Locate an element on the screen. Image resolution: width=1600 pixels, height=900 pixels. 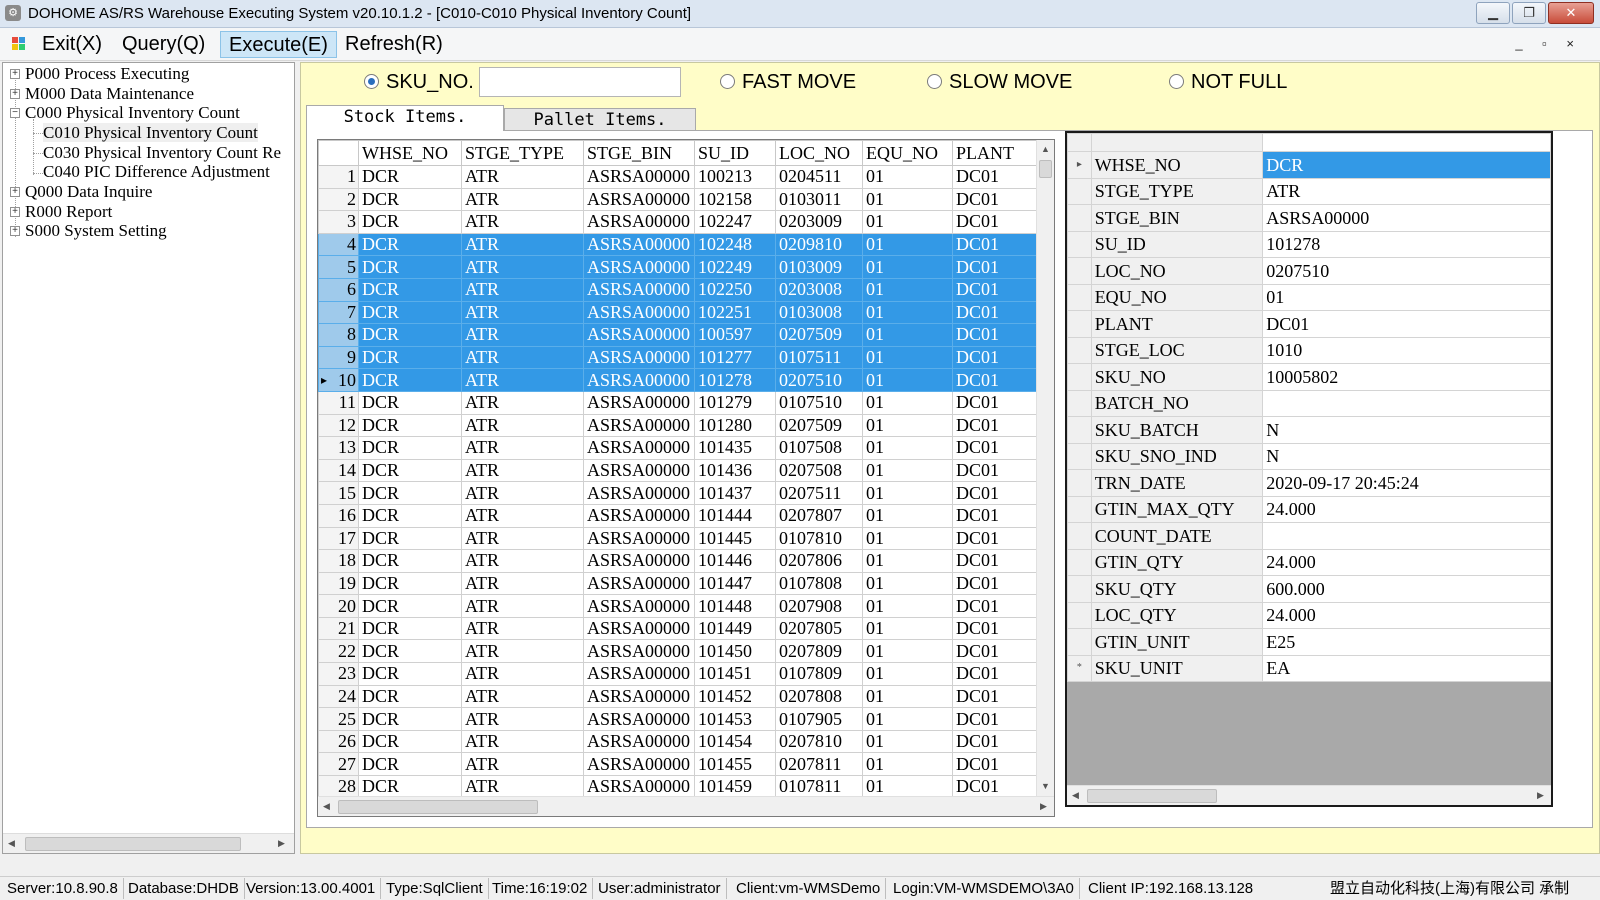
menu-refresh: Refresh(R) is located at coordinates (394, 44).